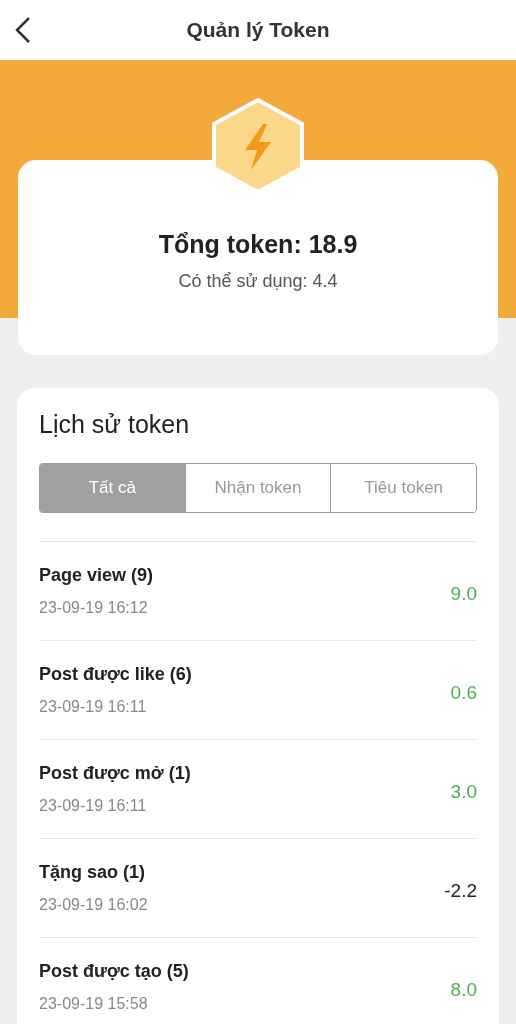  Describe the element at coordinates (258, 281) in the screenshot. I see `available-token: Có thể sử dụng: 4.4` at that location.